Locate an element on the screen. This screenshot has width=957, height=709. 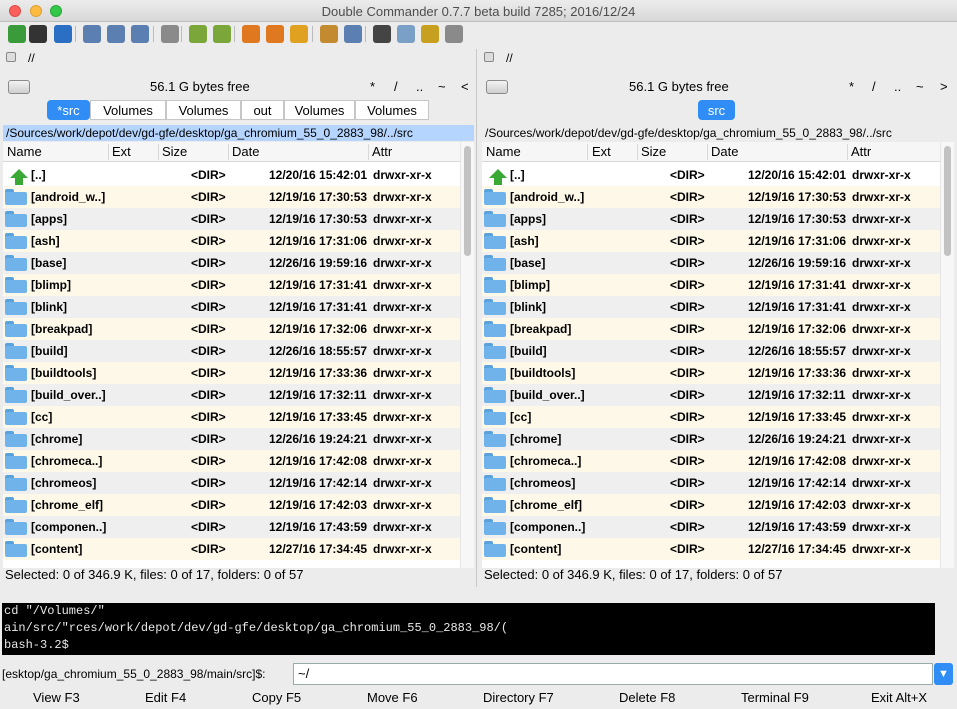
edit-icon is located at coordinates (406, 34).